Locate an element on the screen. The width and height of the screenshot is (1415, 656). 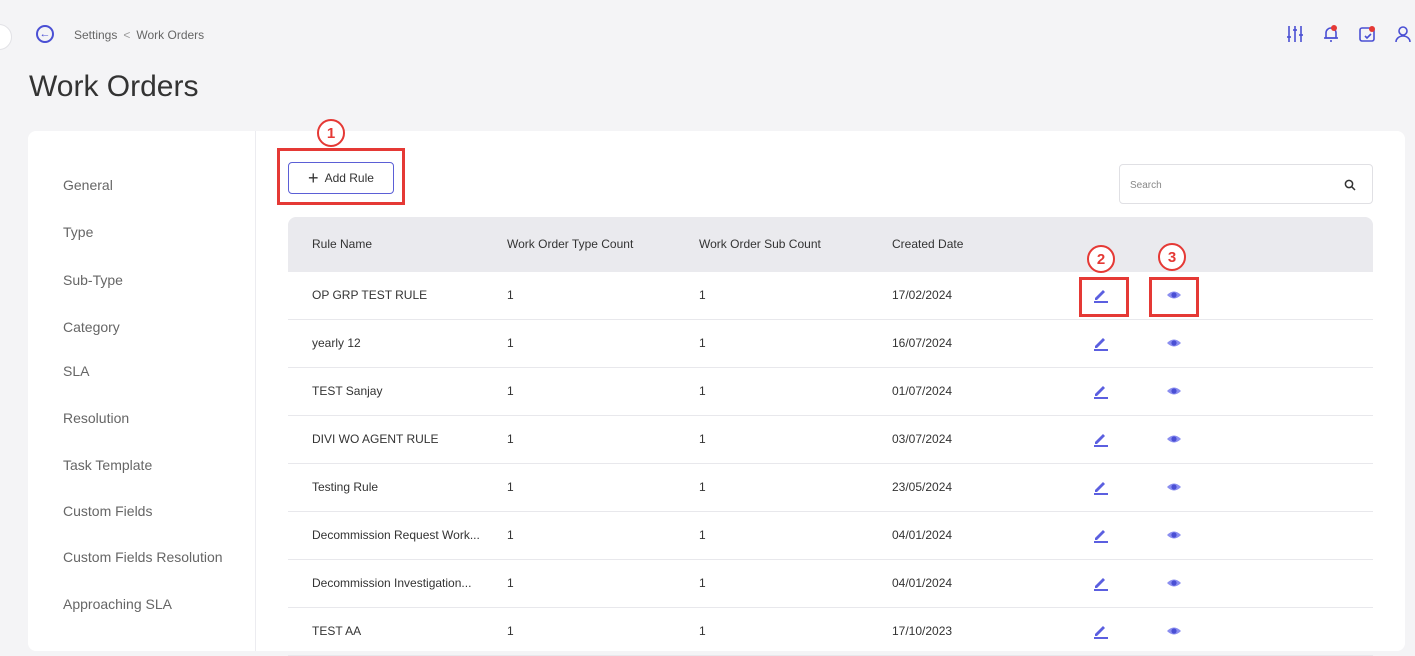
nav-item-general: General is located at coordinates (88, 185).